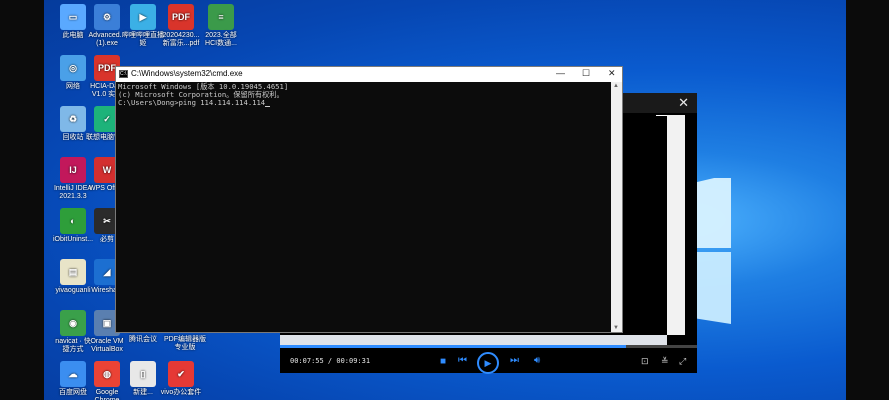 This screenshot has width=889, height=400. I want to click on play-icon: ▶, so click(488, 362).